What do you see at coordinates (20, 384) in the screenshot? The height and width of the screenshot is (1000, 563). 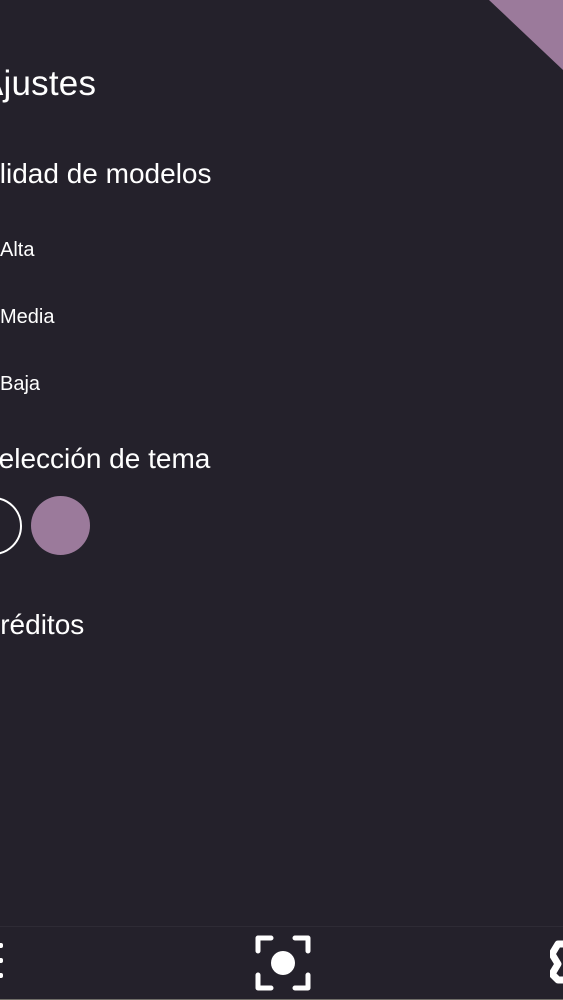 I see `quality-option-baja: Baja` at bounding box center [20, 384].